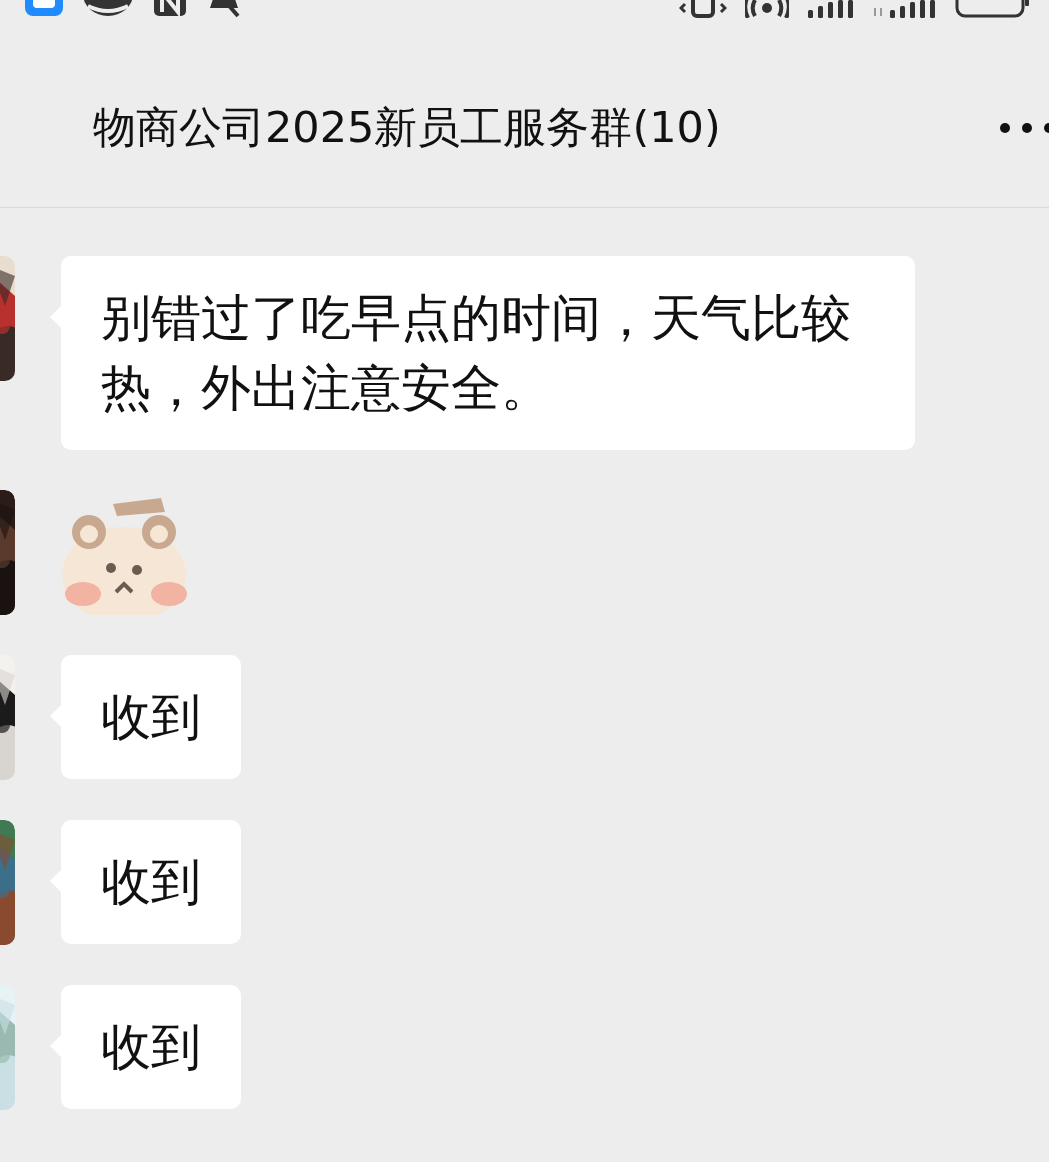 The height and width of the screenshot is (1162, 1049). What do you see at coordinates (993, 9) in the screenshot?
I see `battery-icon` at bounding box center [993, 9].